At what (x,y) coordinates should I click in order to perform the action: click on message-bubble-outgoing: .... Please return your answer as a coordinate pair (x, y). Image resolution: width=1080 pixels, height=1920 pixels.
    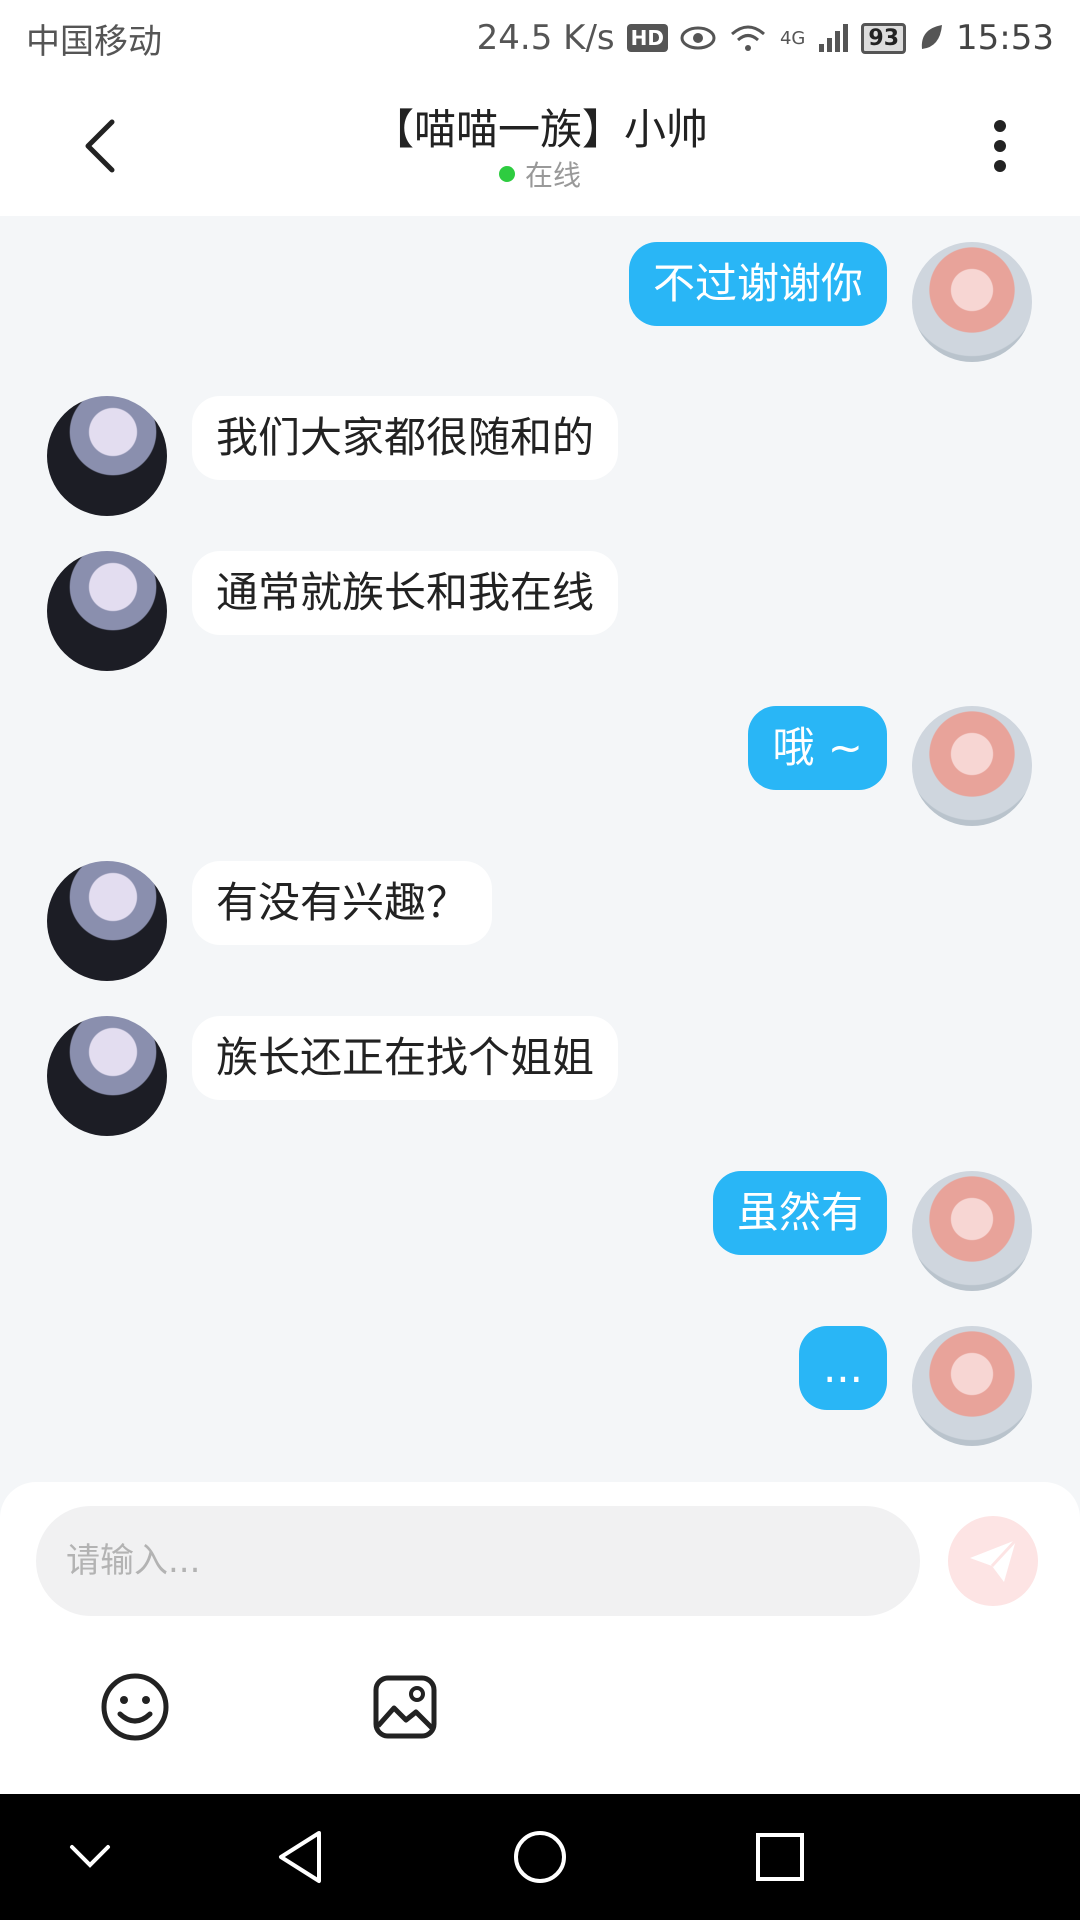
    Looking at the image, I should click on (842, 1368).